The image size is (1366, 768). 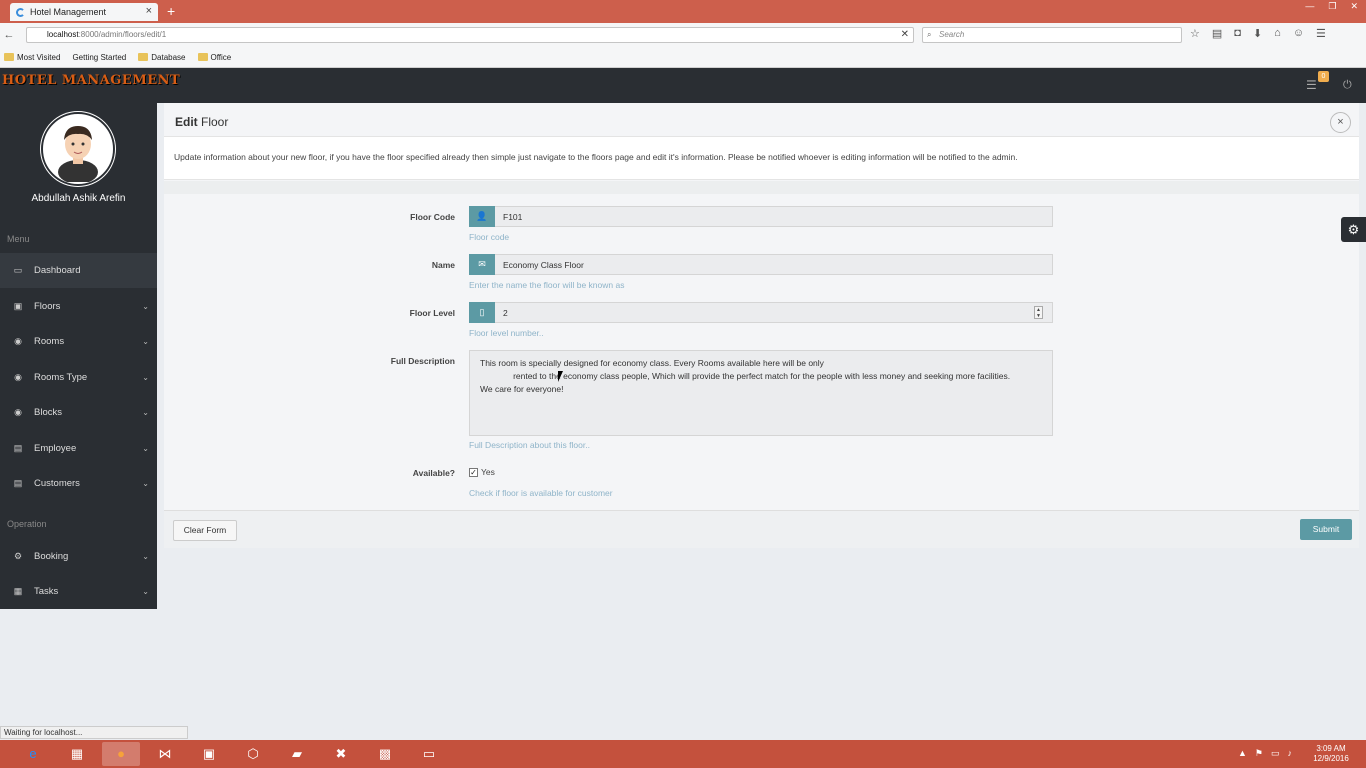 I want to click on sidebar-item-label: Booking, so click(x=51, y=556).